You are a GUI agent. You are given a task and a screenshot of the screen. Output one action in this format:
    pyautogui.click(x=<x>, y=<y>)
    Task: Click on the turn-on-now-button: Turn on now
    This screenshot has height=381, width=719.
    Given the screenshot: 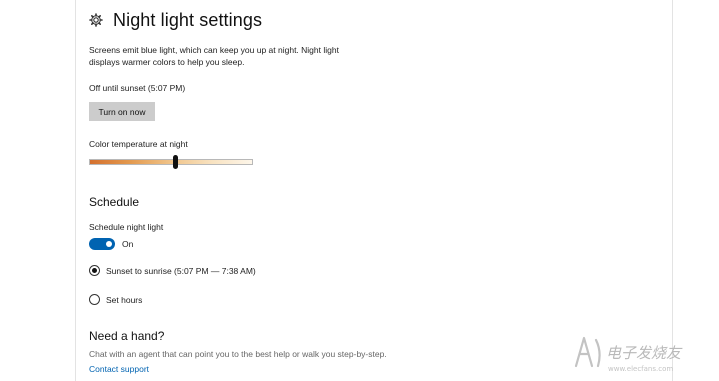 What is the action you would take?
    pyautogui.click(x=122, y=111)
    